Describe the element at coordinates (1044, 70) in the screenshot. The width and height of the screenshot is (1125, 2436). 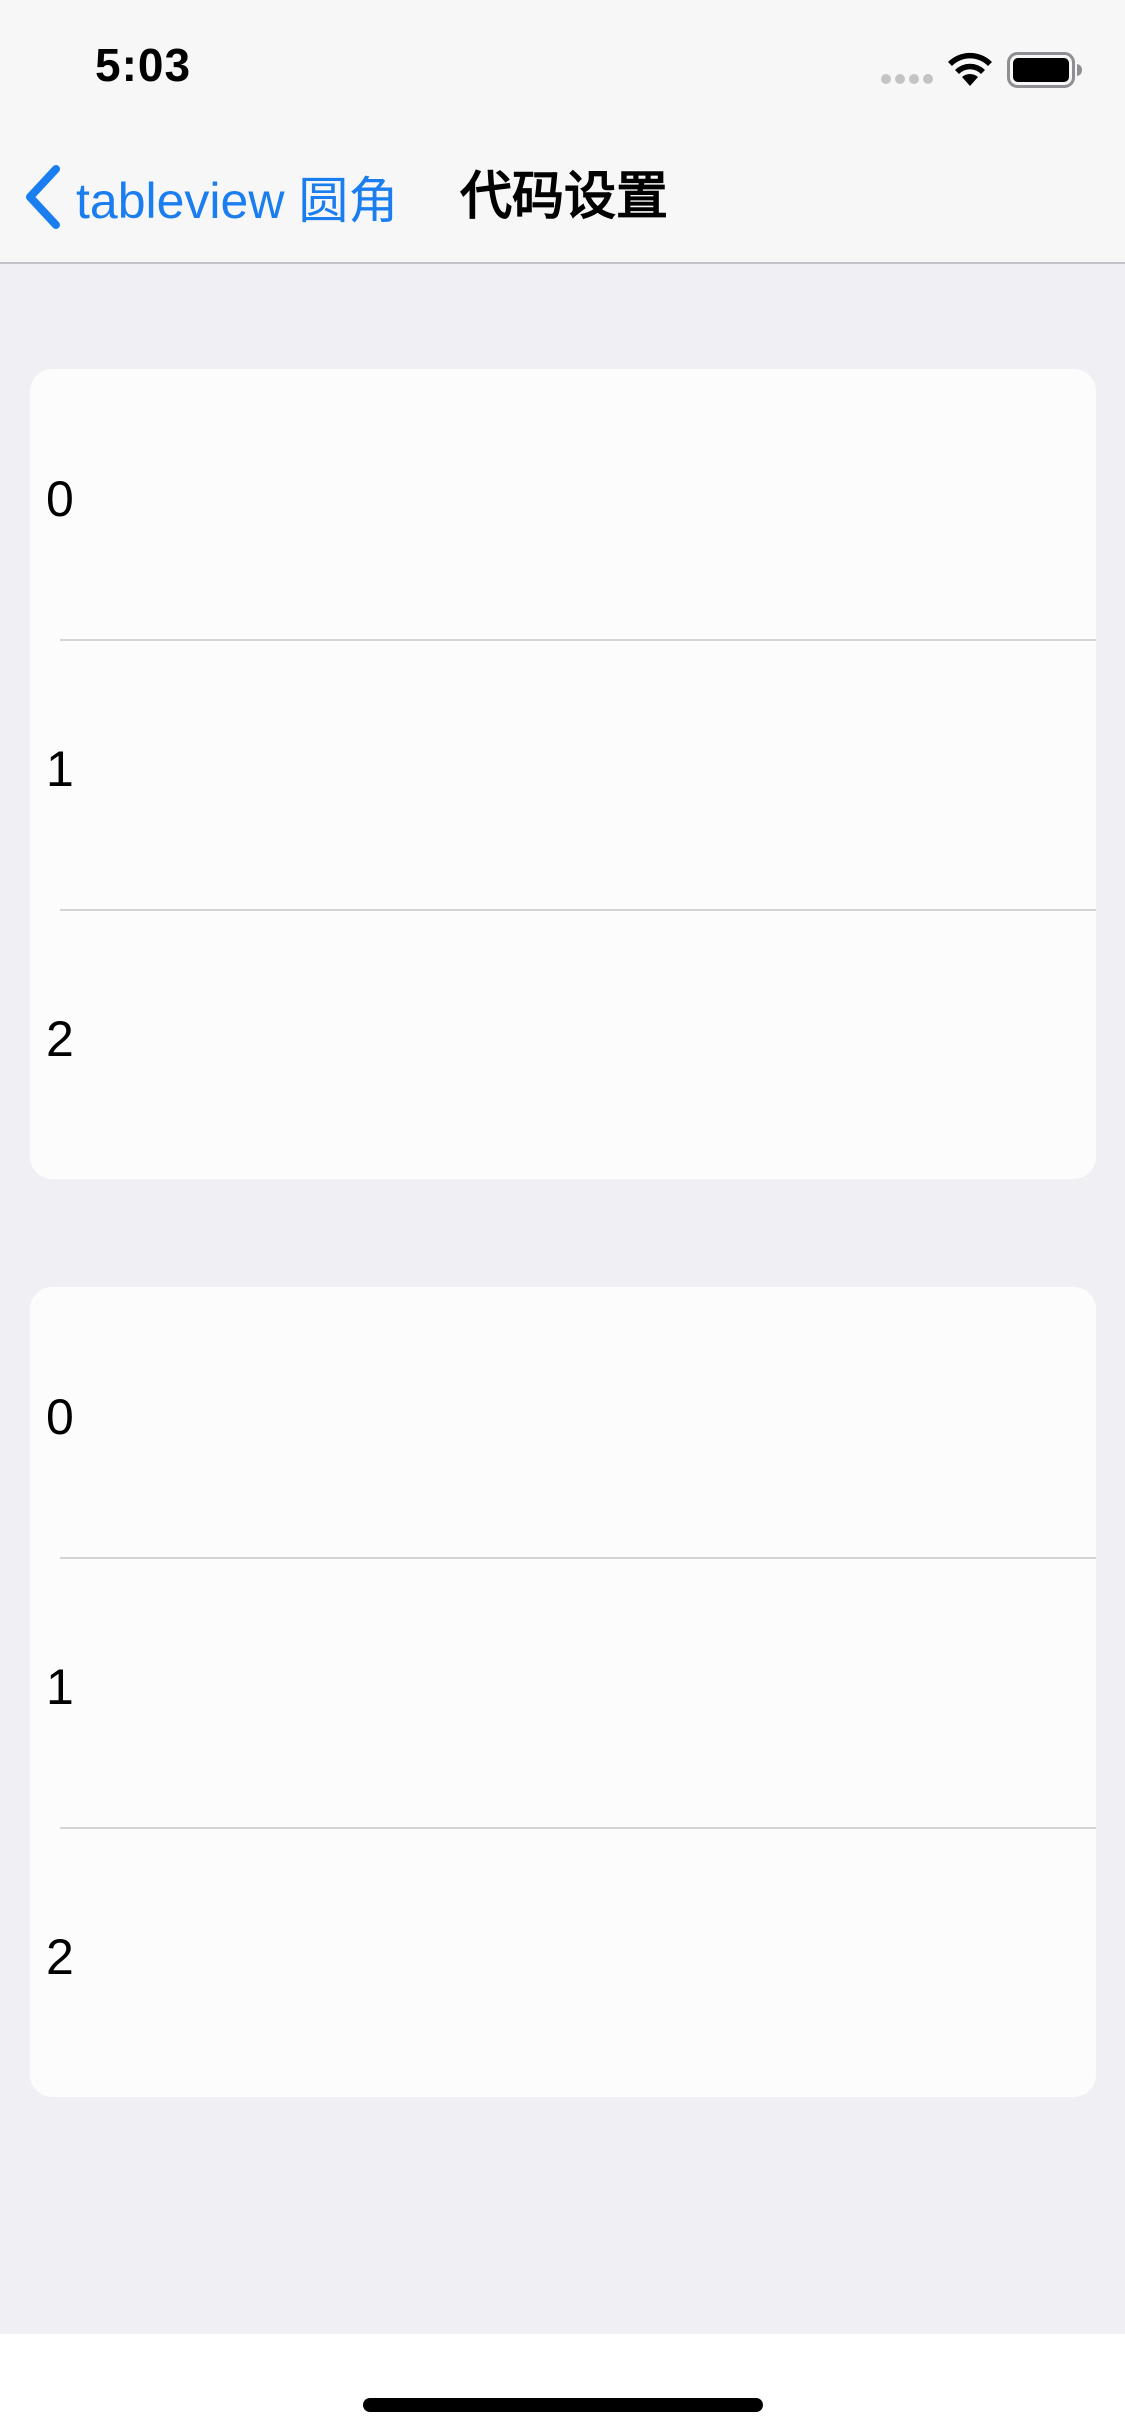
I see `battery-icon` at that location.